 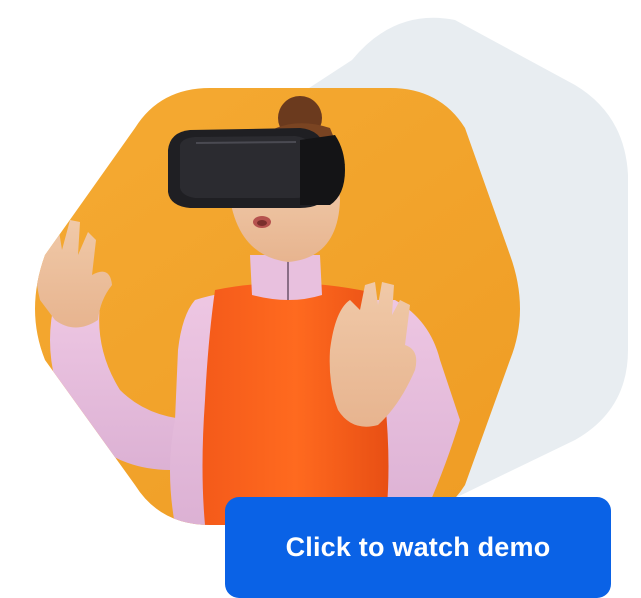 What do you see at coordinates (418, 547) in the screenshot?
I see `watch-demo-button: Click to watch demo` at bounding box center [418, 547].